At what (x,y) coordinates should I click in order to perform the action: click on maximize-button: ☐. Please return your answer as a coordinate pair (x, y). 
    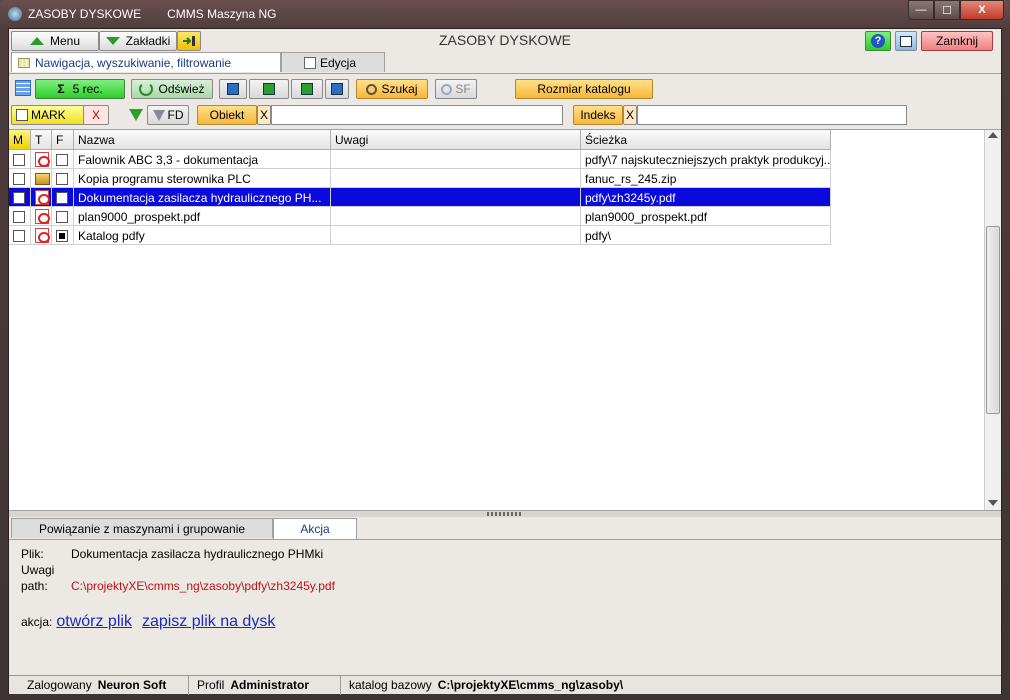
    Looking at the image, I should click on (947, 10).